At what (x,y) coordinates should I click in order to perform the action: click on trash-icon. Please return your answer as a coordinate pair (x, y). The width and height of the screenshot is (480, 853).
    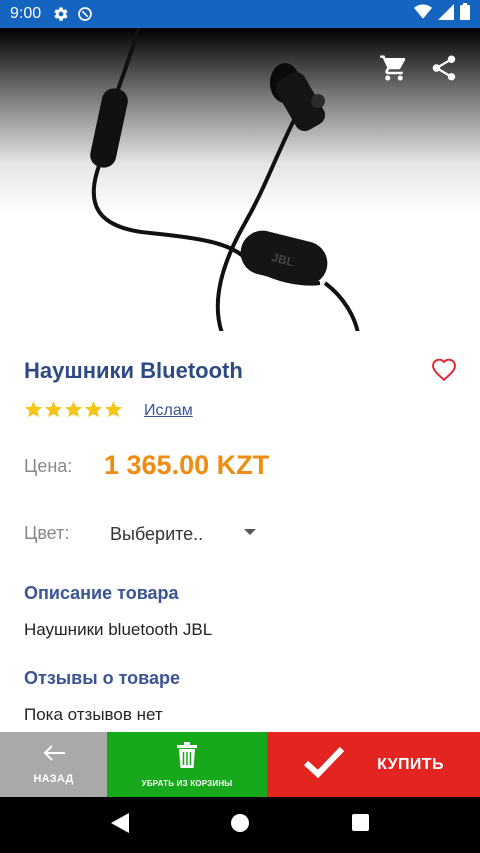
    Looking at the image, I should click on (187, 757).